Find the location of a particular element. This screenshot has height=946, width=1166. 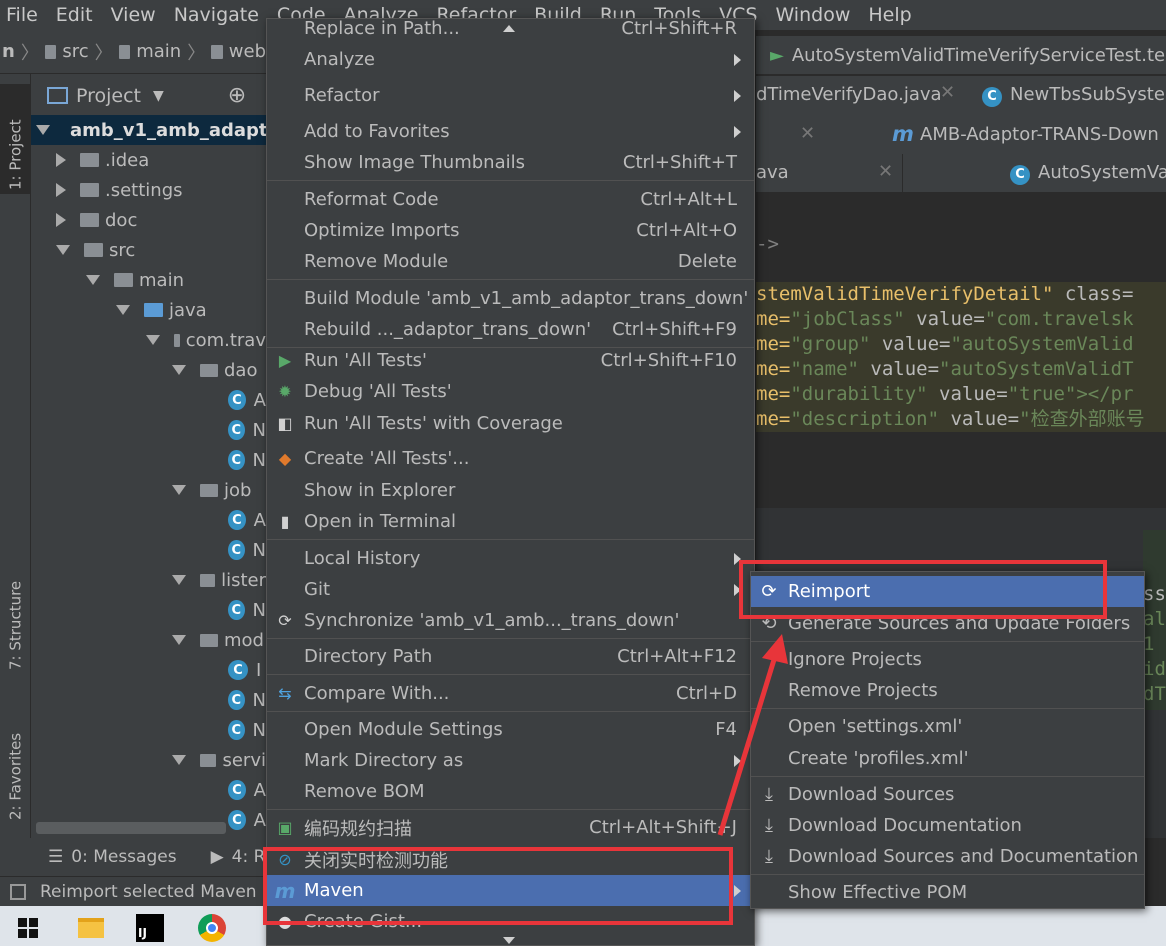

tool-tab-run: 4: R is located at coordinates (249, 857).